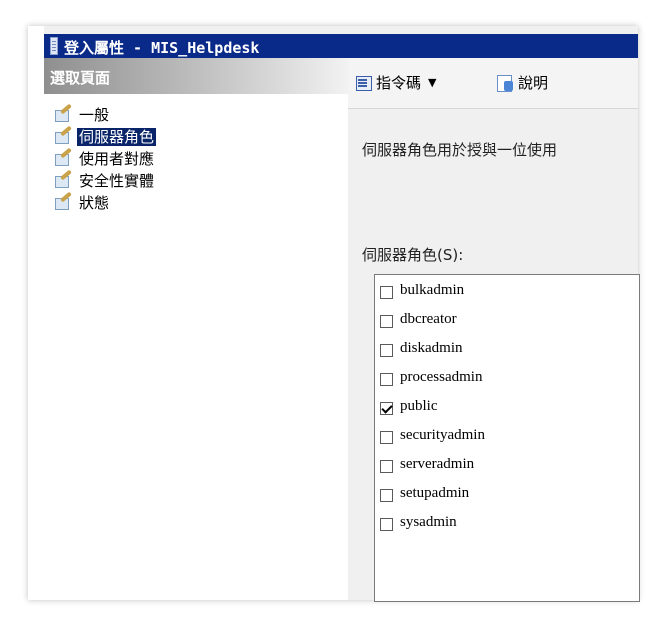 The width and height of the screenshot is (666, 626). Describe the element at coordinates (437, 463) in the screenshot. I see `role-name: serveradmin` at that location.